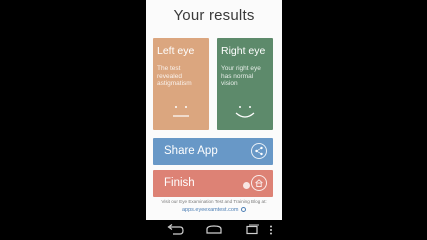 This screenshot has height=240, width=427. Describe the element at coordinates (246, 185) in the screenshot. I see `touch-indicator` at that location.